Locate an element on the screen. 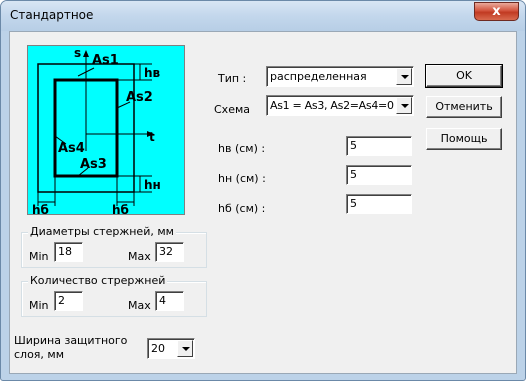 This screenshot has height=381, width=526. count-group: Количество стрержней Min 2 Max 4 is located at coordinates (114, 295).